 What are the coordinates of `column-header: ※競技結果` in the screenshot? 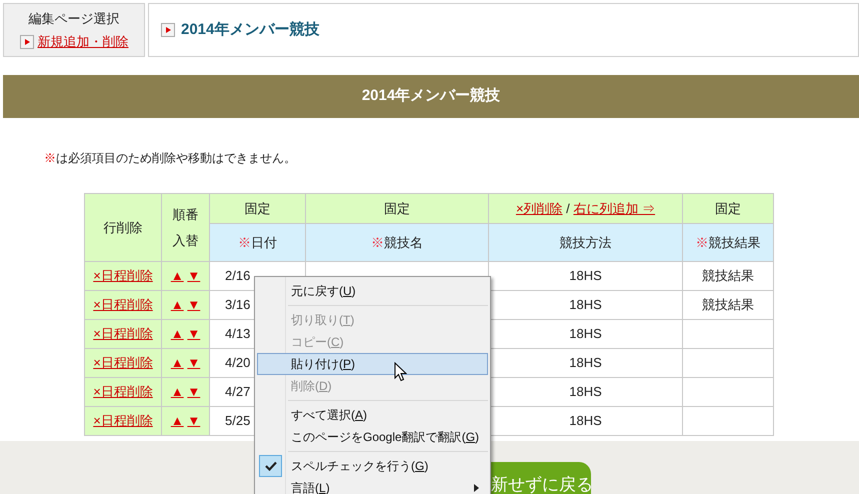 It's located at (728, 242).